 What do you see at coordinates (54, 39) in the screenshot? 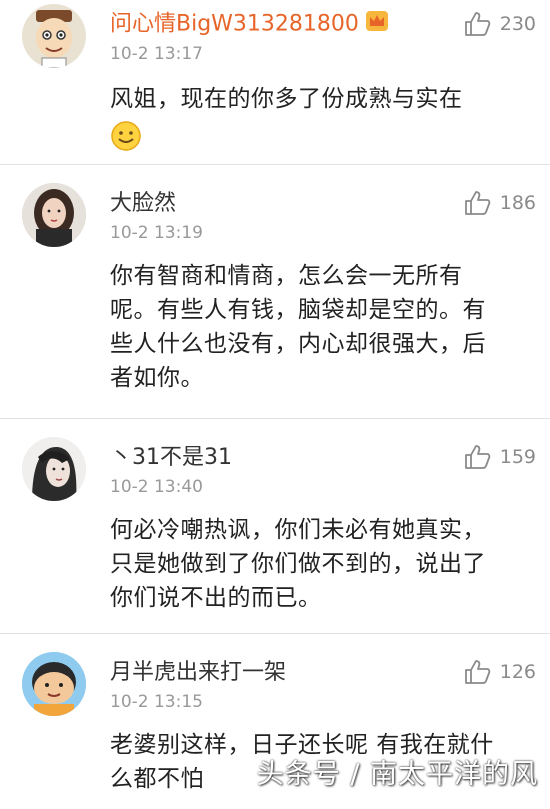
I see `cartoon-character-icon` at bounding box center [54, 39].